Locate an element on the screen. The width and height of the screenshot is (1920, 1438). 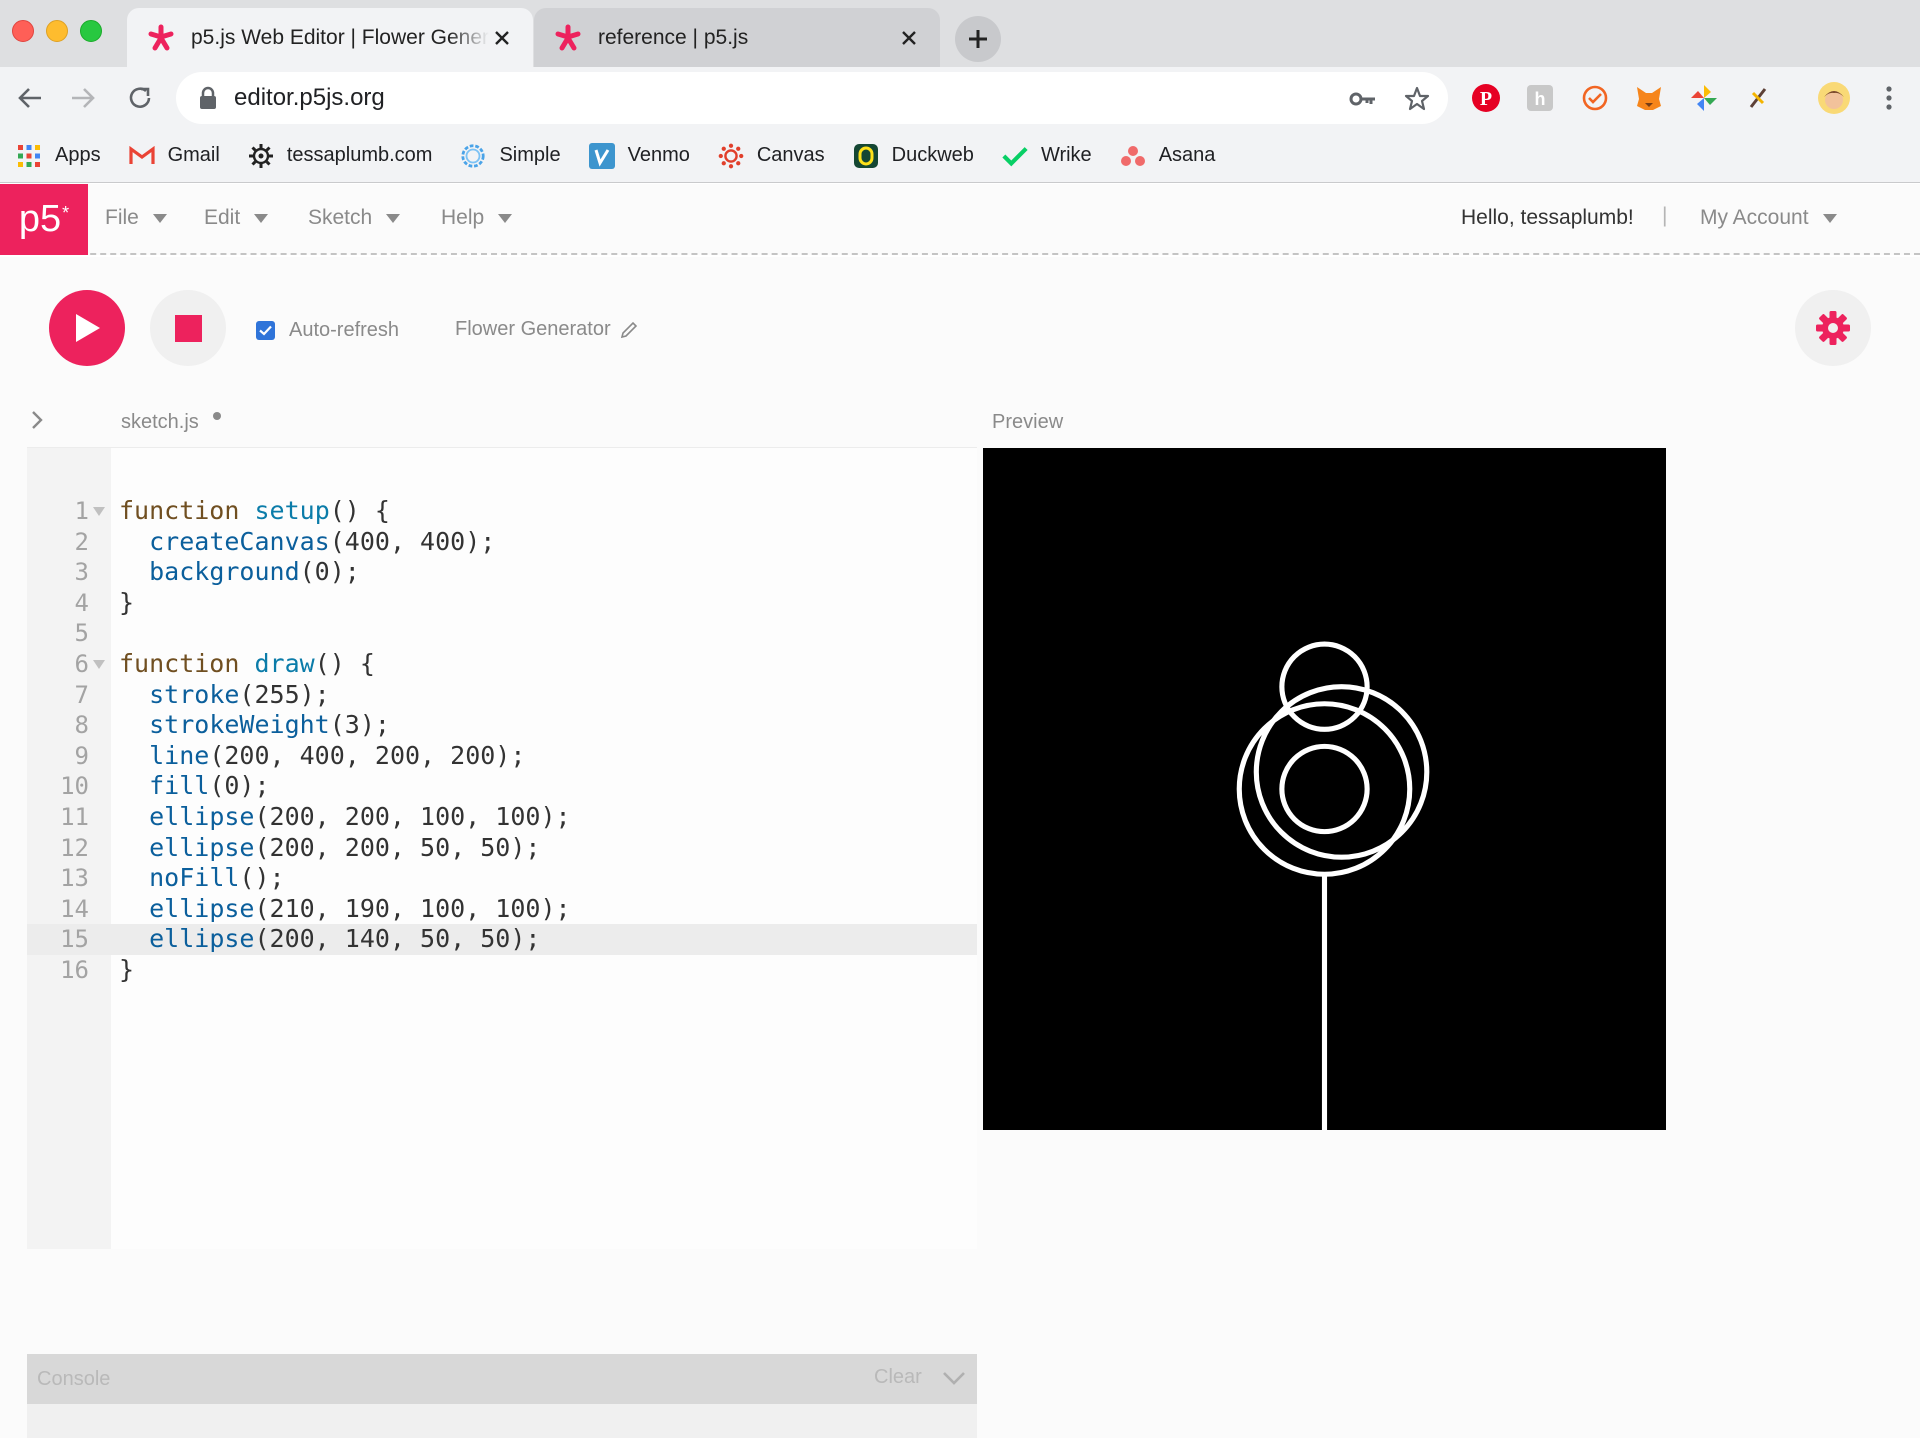
line-number: 2 is located at coordinates (81, 541).